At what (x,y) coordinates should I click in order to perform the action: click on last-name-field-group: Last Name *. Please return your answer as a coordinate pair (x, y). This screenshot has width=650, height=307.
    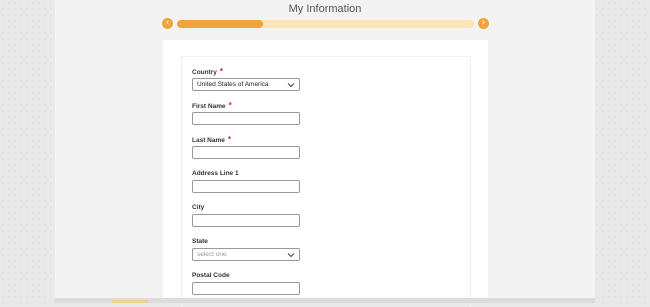
    Looking at the image, I should click on (246, 147).